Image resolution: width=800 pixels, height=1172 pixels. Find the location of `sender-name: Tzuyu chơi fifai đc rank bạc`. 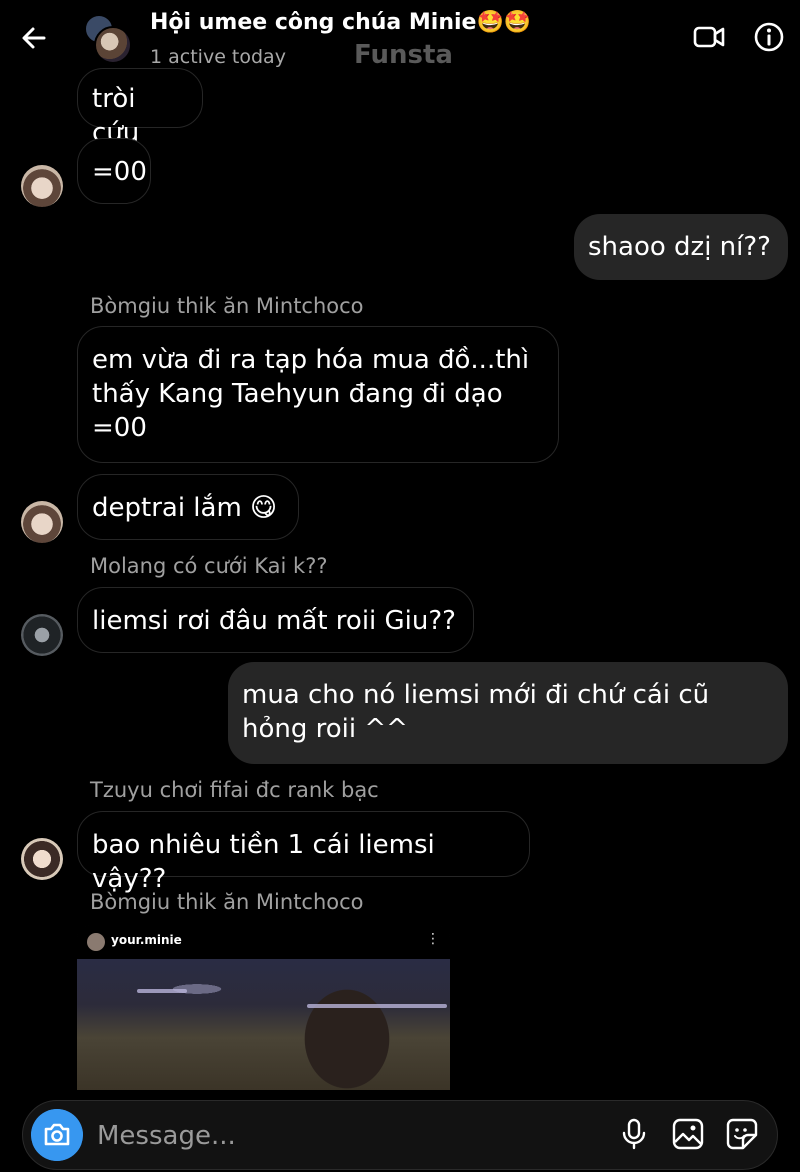

sender-name: Tzuyu chơi fifai đc rank bạc is located at coordinates (234, 790).